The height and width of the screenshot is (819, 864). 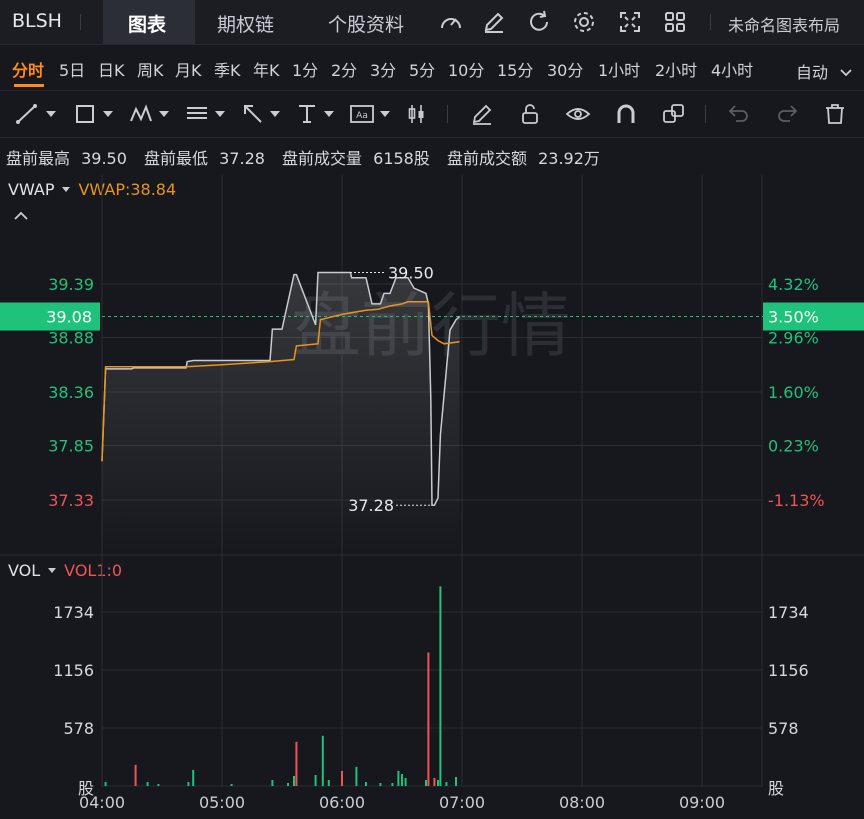 I want to click on vol-legend-name: VOL, so click(x=24, y=570).